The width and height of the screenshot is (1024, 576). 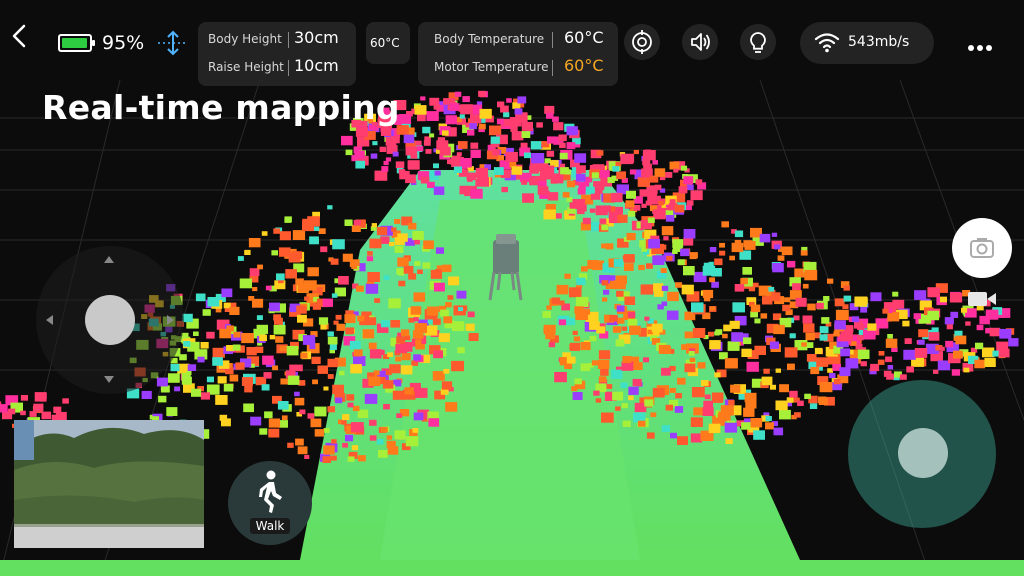 I want to click on volume-button, so click(x=700, y=42).